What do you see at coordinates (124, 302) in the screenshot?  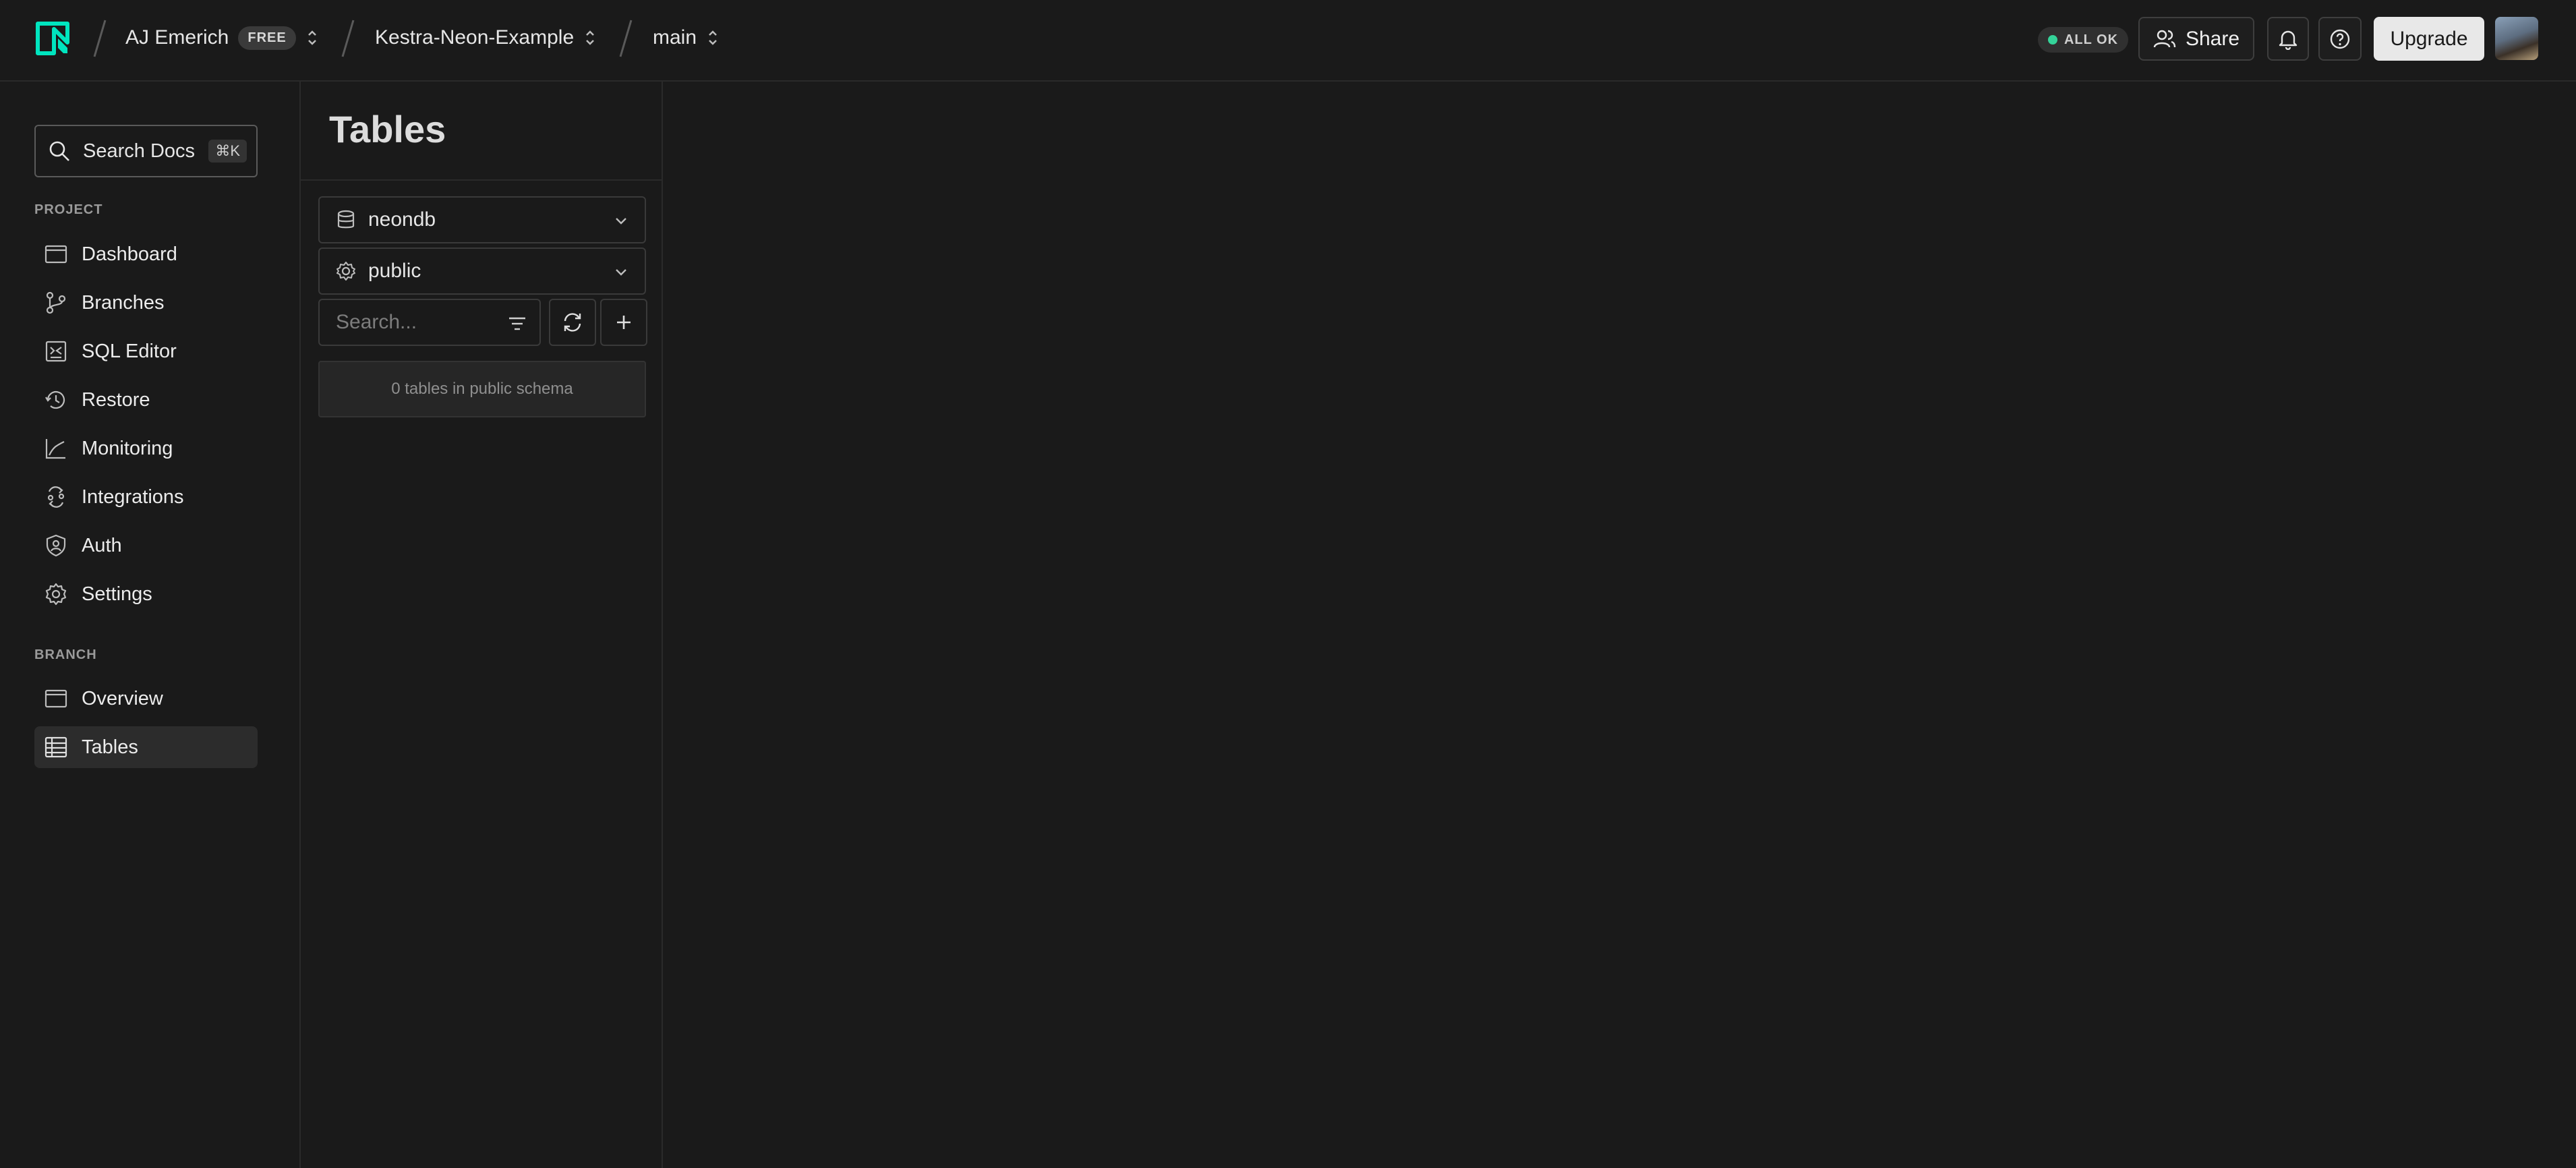 I see `sidebar-item-label: Branches` at bounding box center [124, 302].